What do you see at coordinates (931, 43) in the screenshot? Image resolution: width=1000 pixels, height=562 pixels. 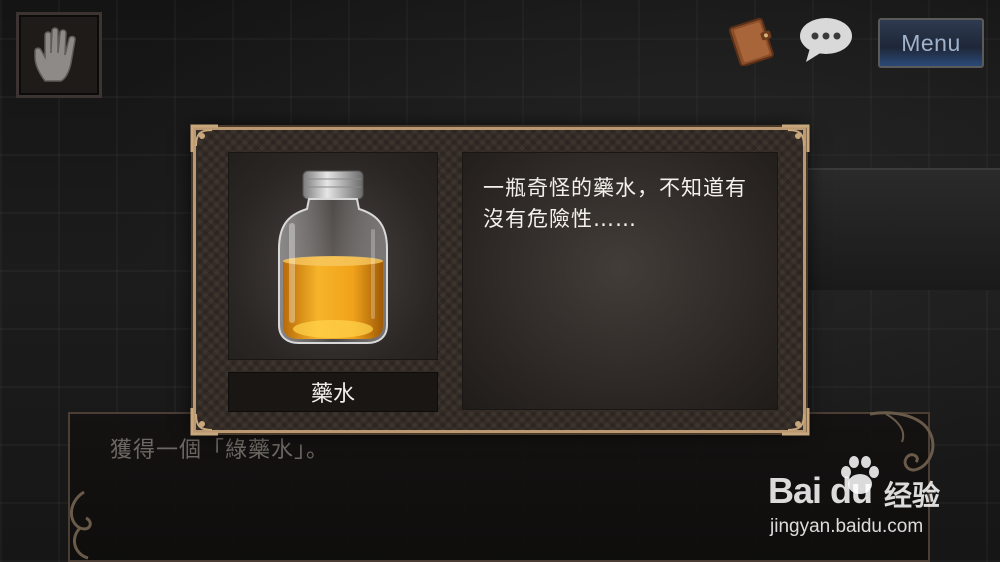 I see `menu-button: Menu` at bounding box center [931, 43].